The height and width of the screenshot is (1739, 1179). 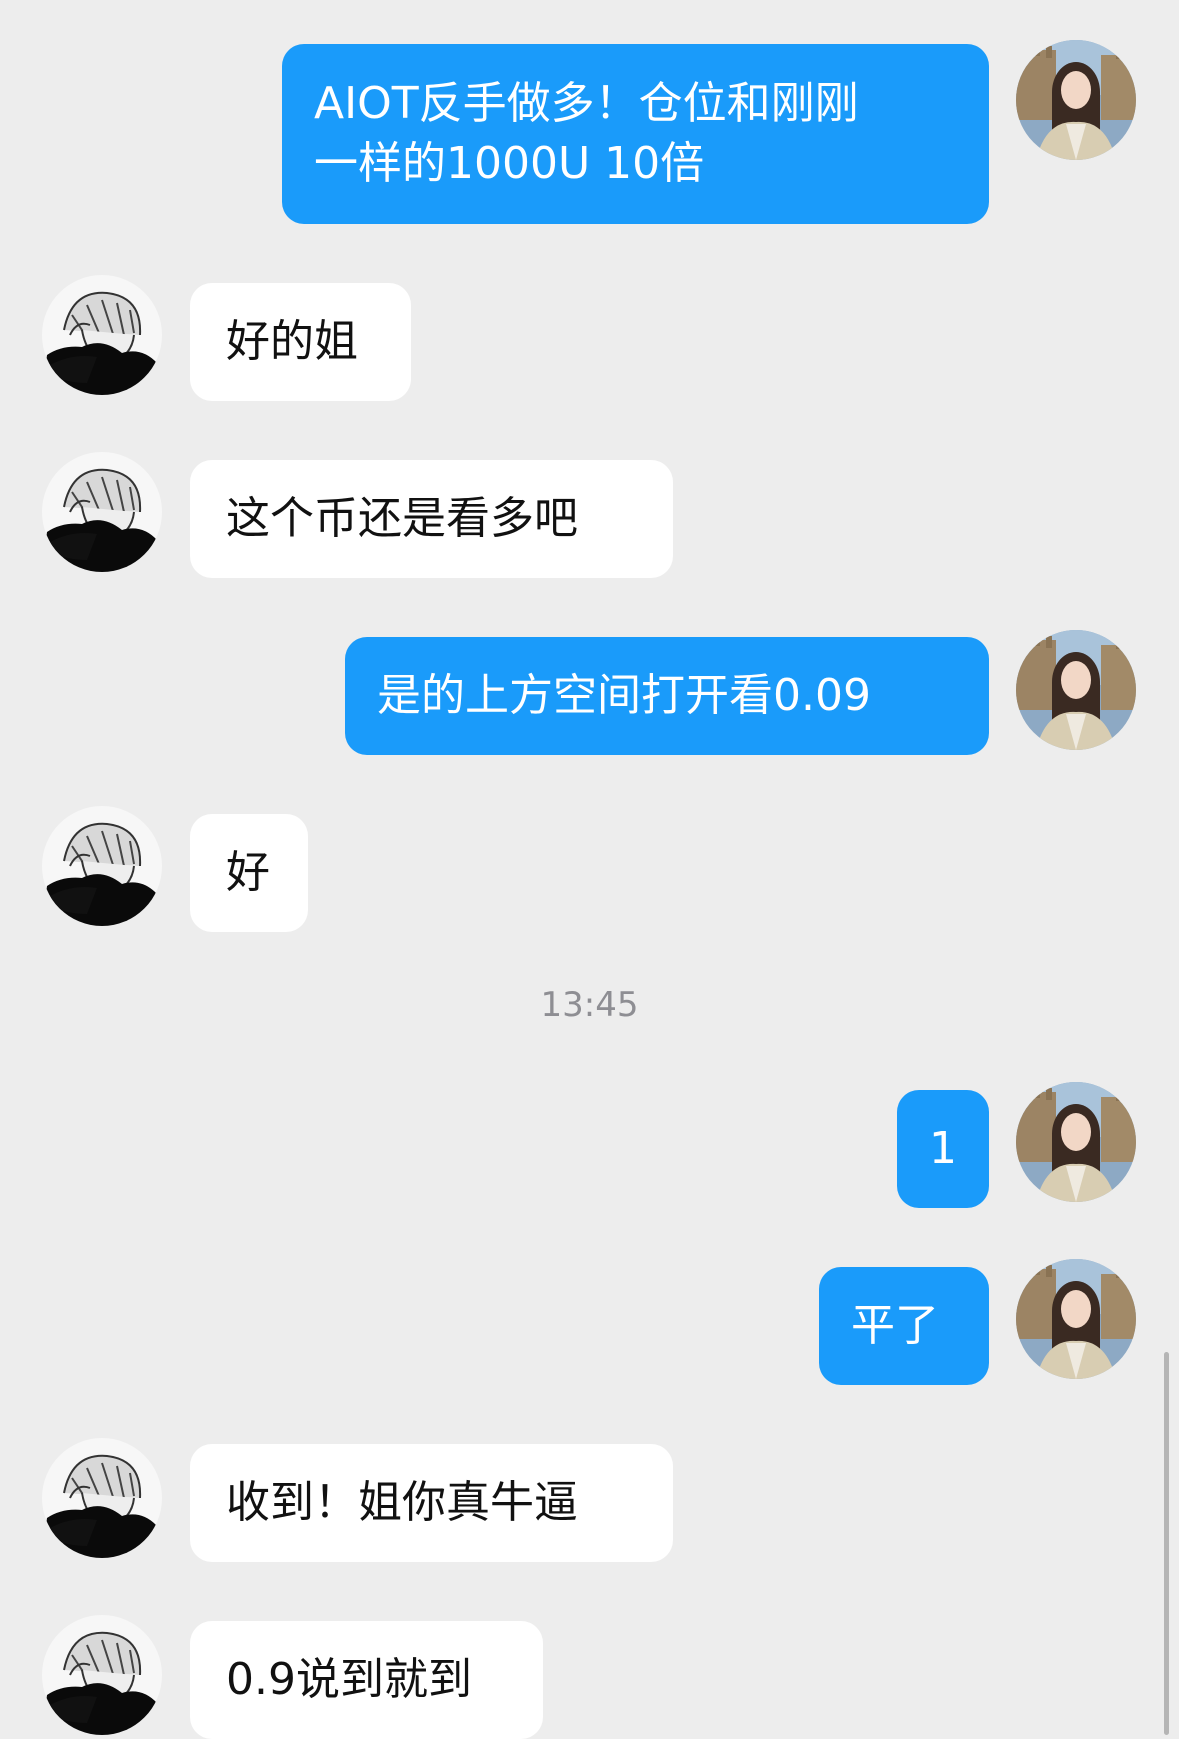 What do you see at coordinates (1166, 1543) in the screenshot?
I see `vertical-scrollbar` at bounding box center [1166, 1543].